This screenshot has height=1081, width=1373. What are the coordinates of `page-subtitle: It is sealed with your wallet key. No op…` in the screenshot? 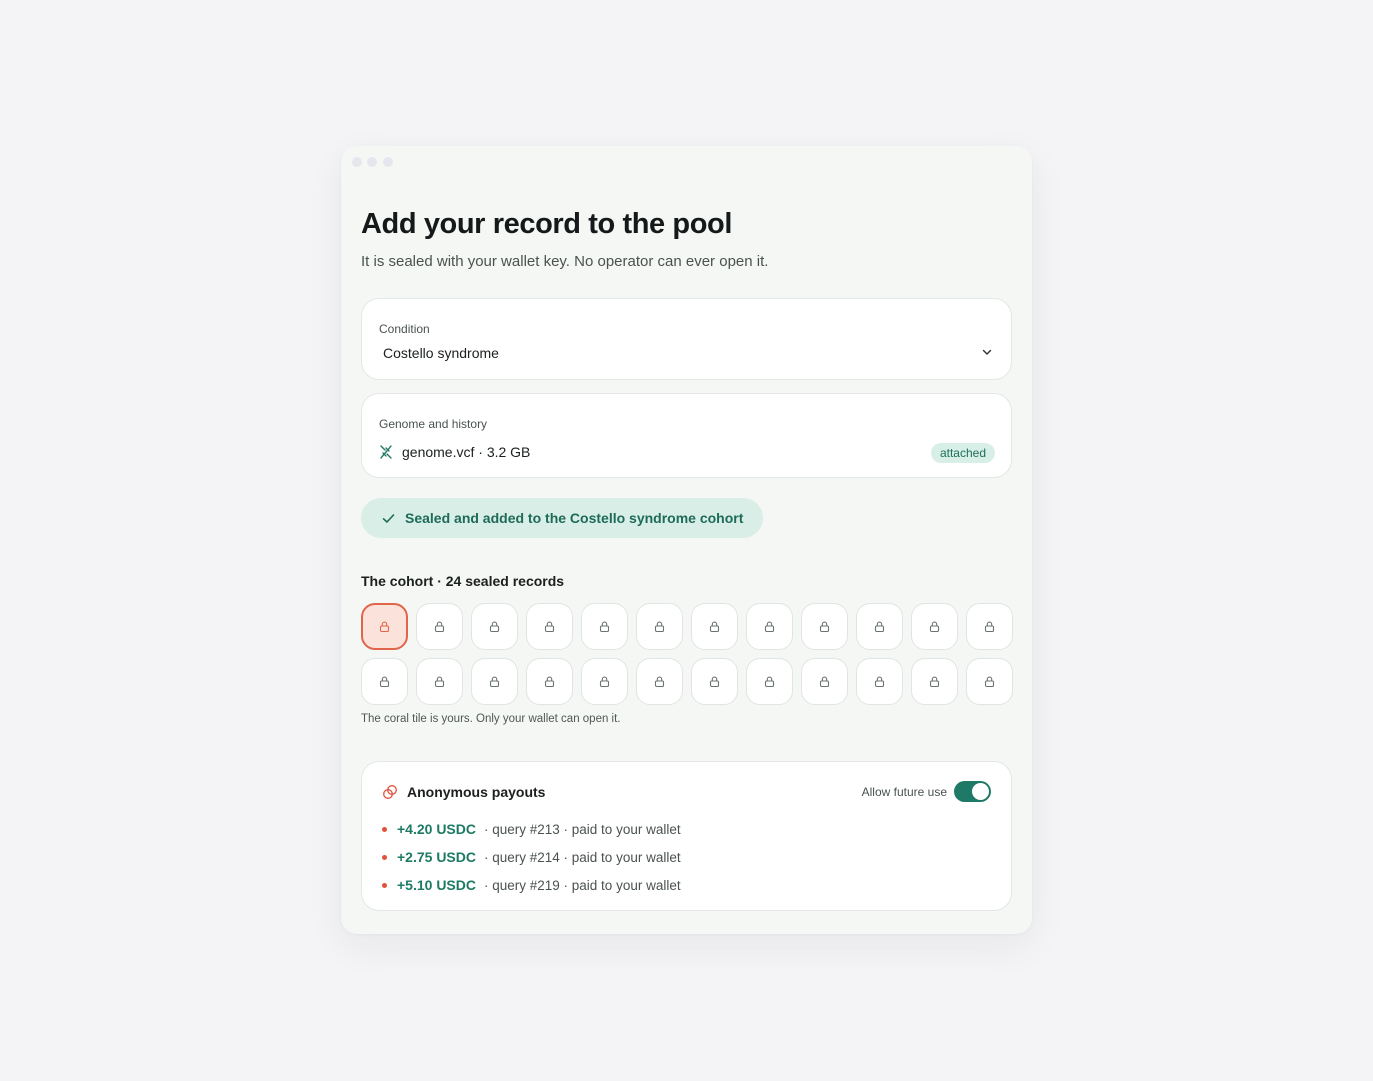 It's located at (565, 261).